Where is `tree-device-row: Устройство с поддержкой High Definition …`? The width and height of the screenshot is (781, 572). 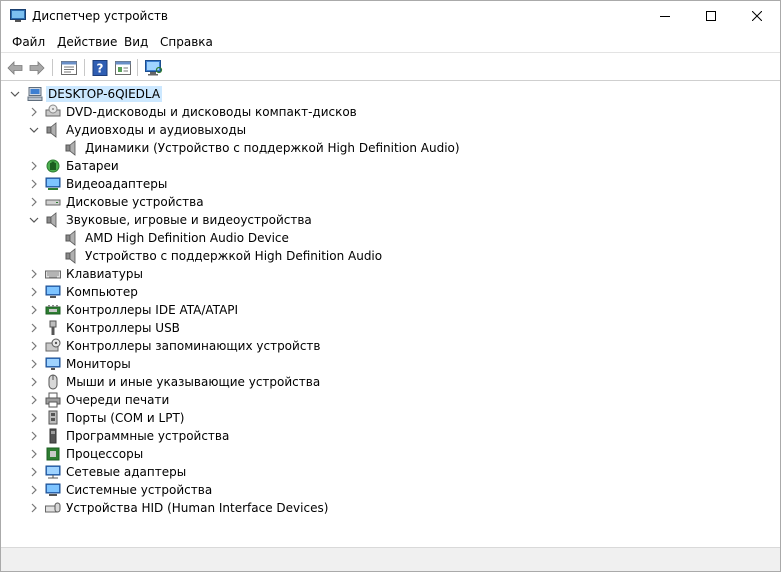 tree-device-row: Устройство с поддержкой High Definition … is located at coordinates (390, 256).